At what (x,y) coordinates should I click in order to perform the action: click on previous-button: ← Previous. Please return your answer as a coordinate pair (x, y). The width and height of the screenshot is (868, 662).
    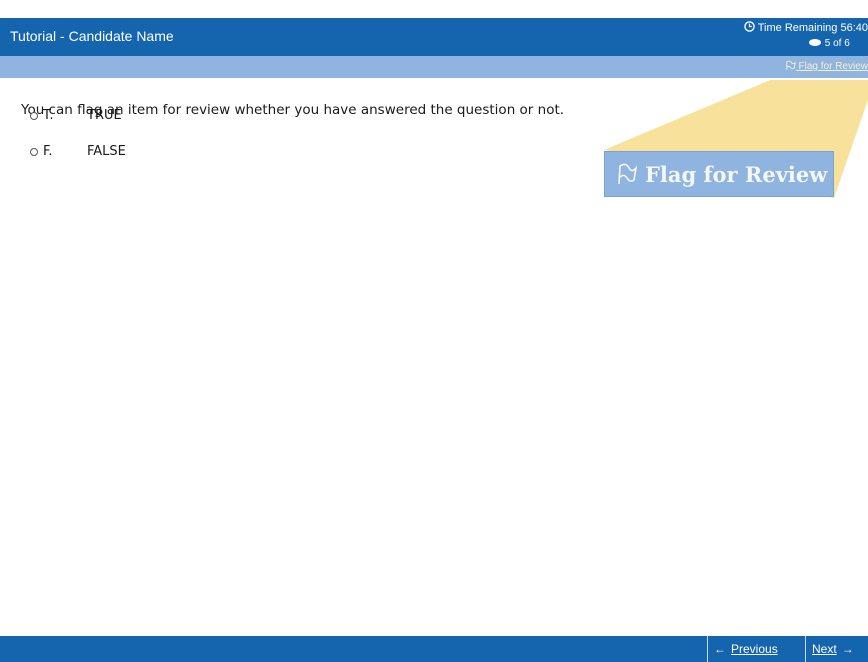
    Looking at the image, I should click on (755, 649).